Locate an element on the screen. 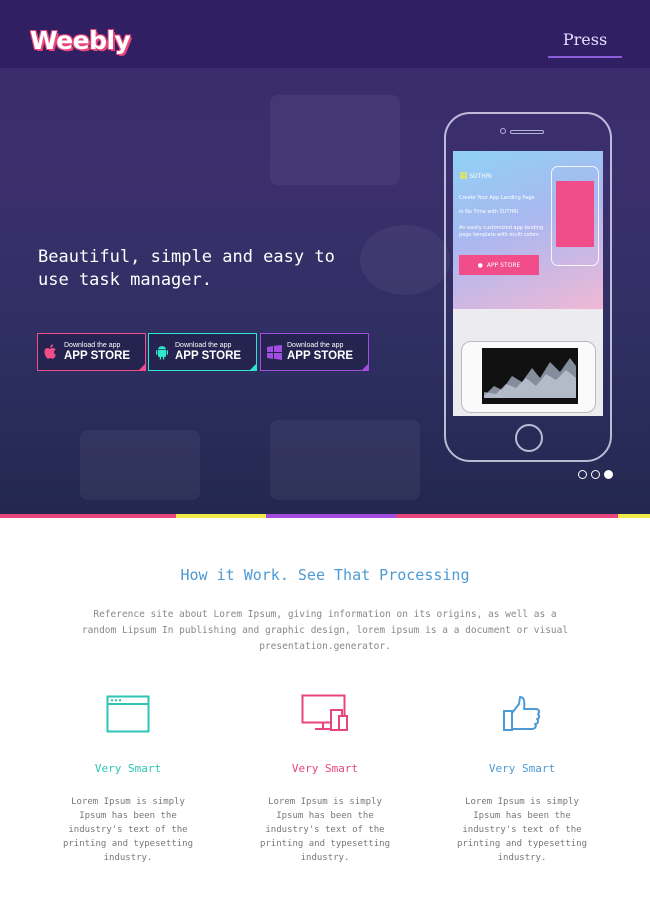 This screenshot has width=650, height=897. app-preview-line: in No Time with SUTHRI is located at coordinates (489, 212).